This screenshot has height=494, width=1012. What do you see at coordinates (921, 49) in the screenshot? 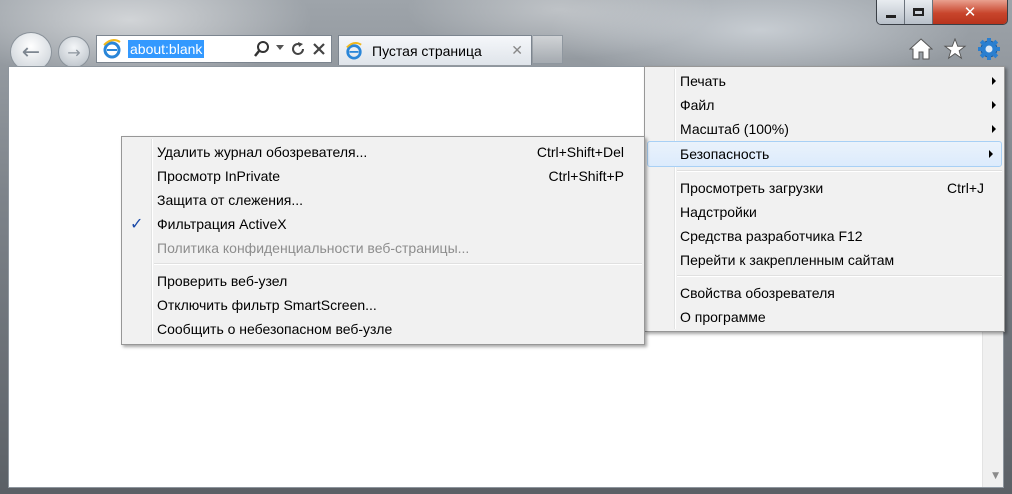
I see `home-icon` at bounding box center [921, 49].